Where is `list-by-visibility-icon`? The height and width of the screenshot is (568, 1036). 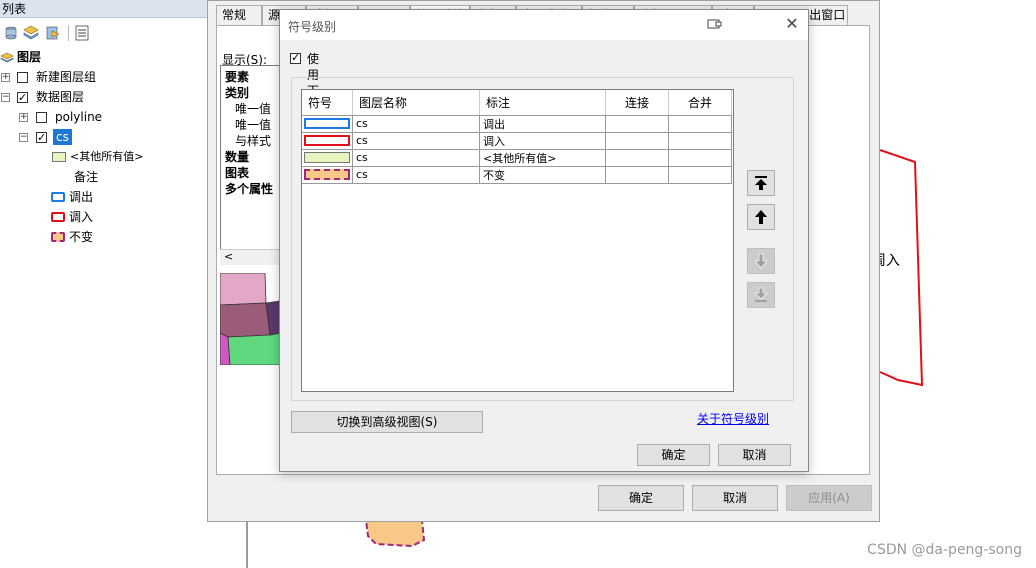 list-by-visibility-icon is located at coordinates (53, 33).